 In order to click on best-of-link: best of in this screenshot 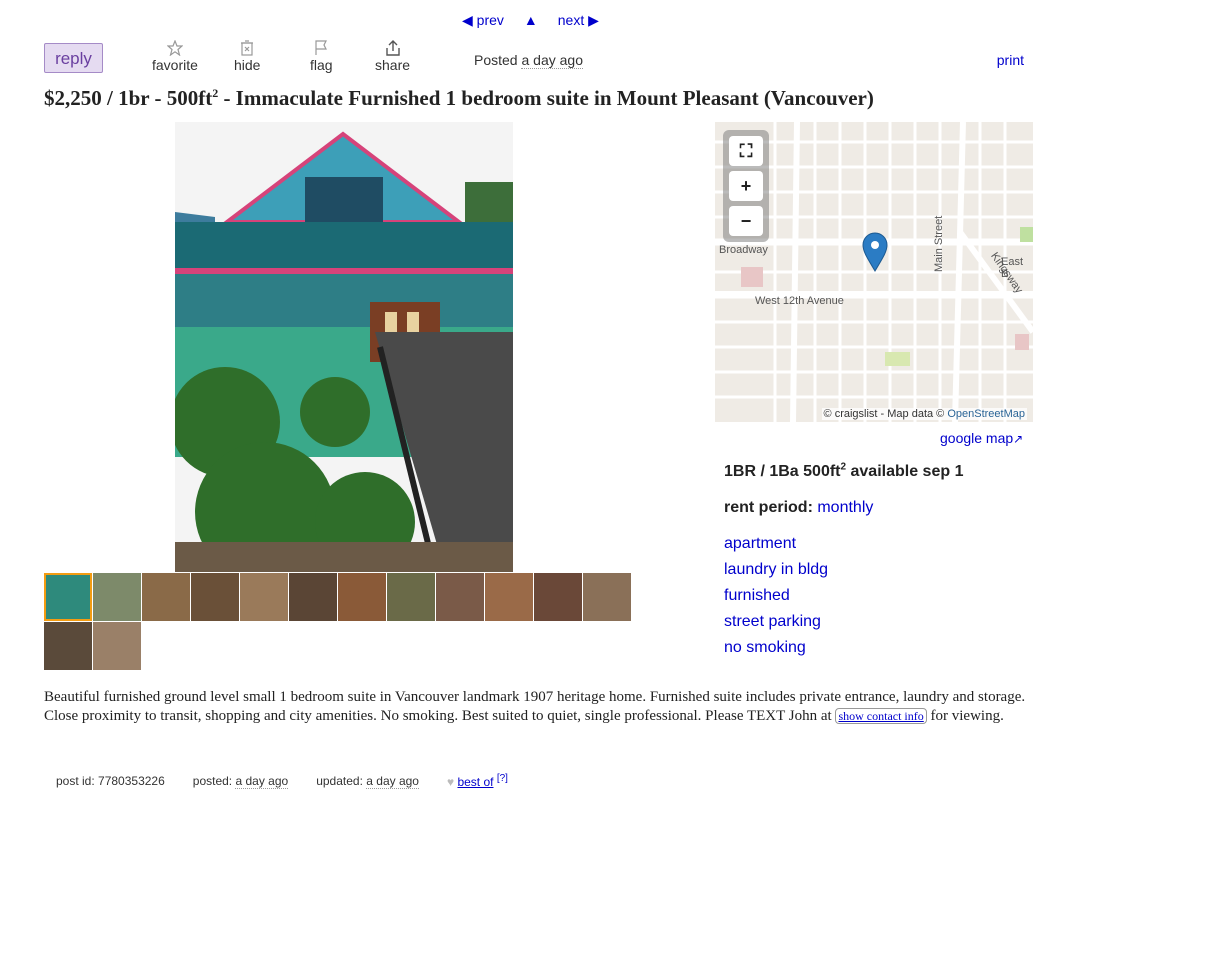, I will do `click(475, 782)`.